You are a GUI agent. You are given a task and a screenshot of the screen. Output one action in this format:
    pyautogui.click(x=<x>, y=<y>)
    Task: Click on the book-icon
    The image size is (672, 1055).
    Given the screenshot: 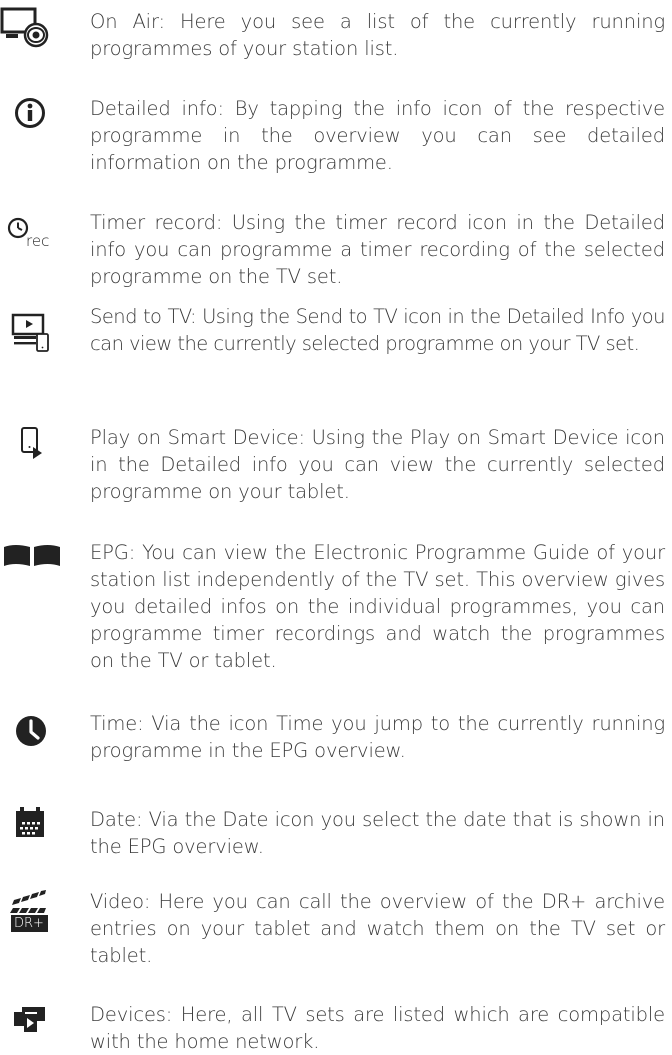 What is the action you would take?
    pyautogui.click(x=39, y=560)
    